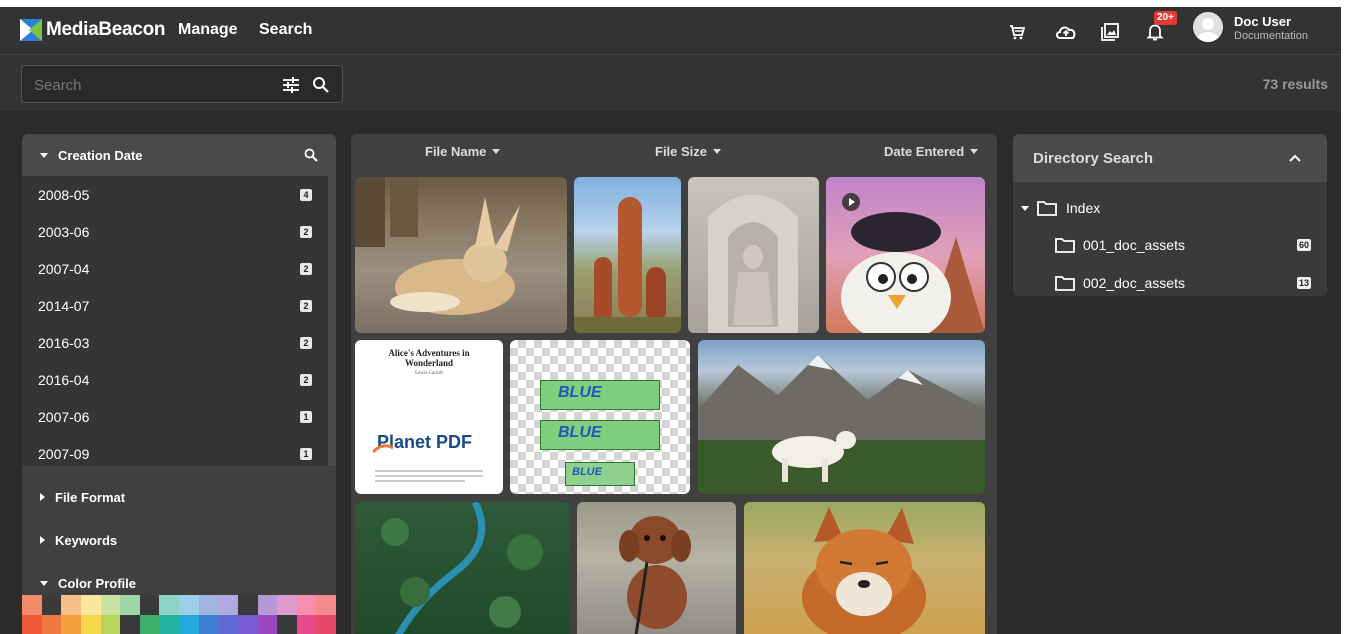  Describe the element at coordinates (851, 202) in the screenshot. I see `play-icon` at that location.